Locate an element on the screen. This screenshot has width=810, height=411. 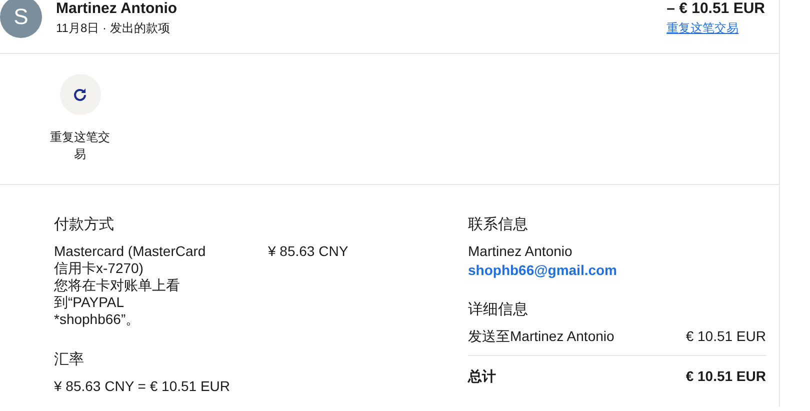
section-title: 汇率 is located at coordinates (69, 359).